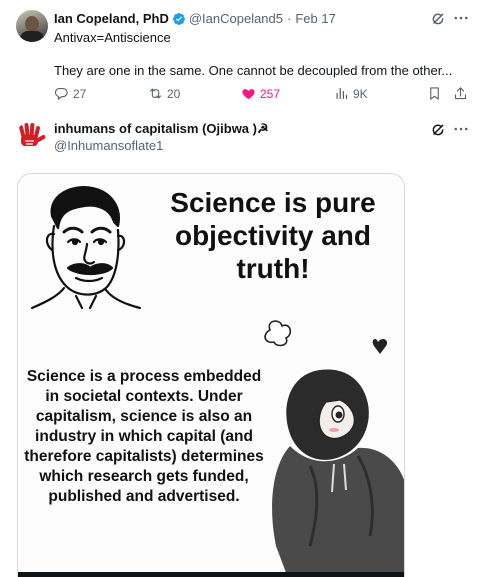 This screenshot has height=577, width=490. Describe the element at coordinates (86, 248) in the screenshot. I see `scientist-cartoon` at that location.